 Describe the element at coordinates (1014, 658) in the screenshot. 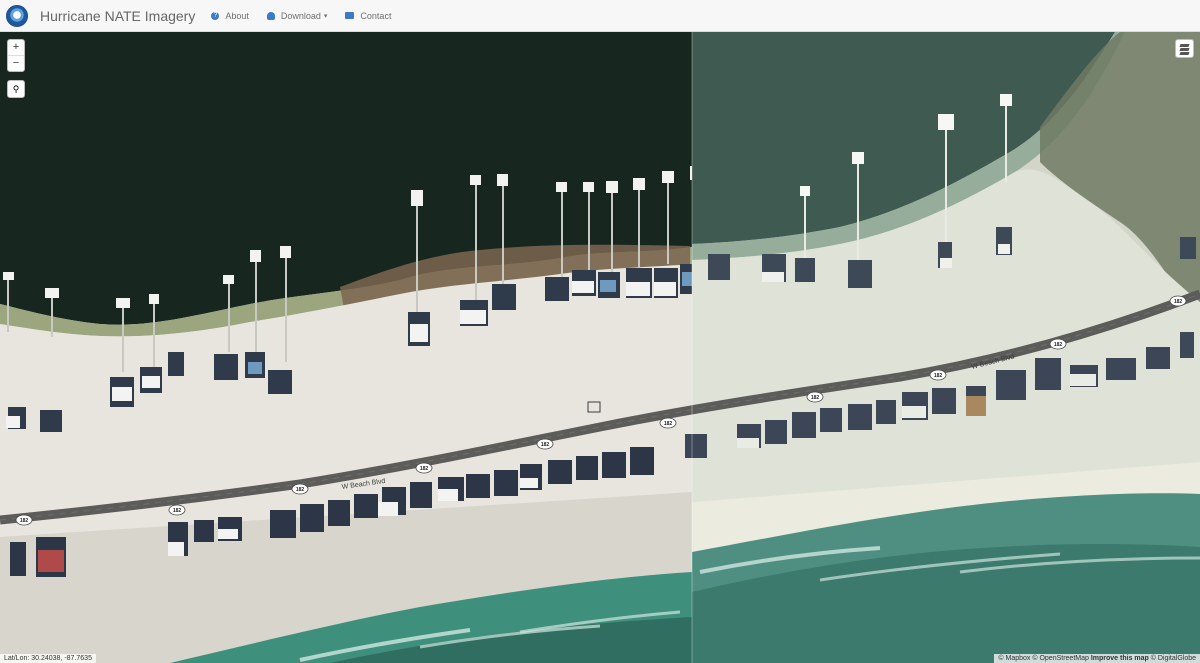

I see `attribution-mapbox: © Mapbox` at that location.